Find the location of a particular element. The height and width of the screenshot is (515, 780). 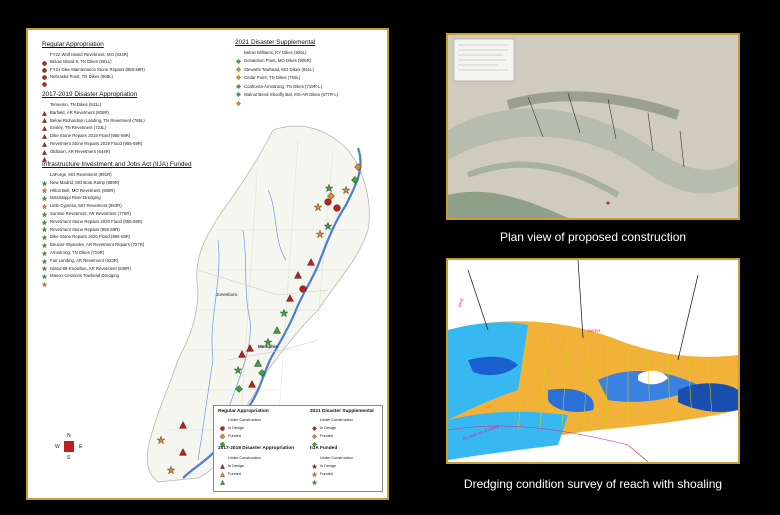

compass-s: S is located at coordinates (69, 458).